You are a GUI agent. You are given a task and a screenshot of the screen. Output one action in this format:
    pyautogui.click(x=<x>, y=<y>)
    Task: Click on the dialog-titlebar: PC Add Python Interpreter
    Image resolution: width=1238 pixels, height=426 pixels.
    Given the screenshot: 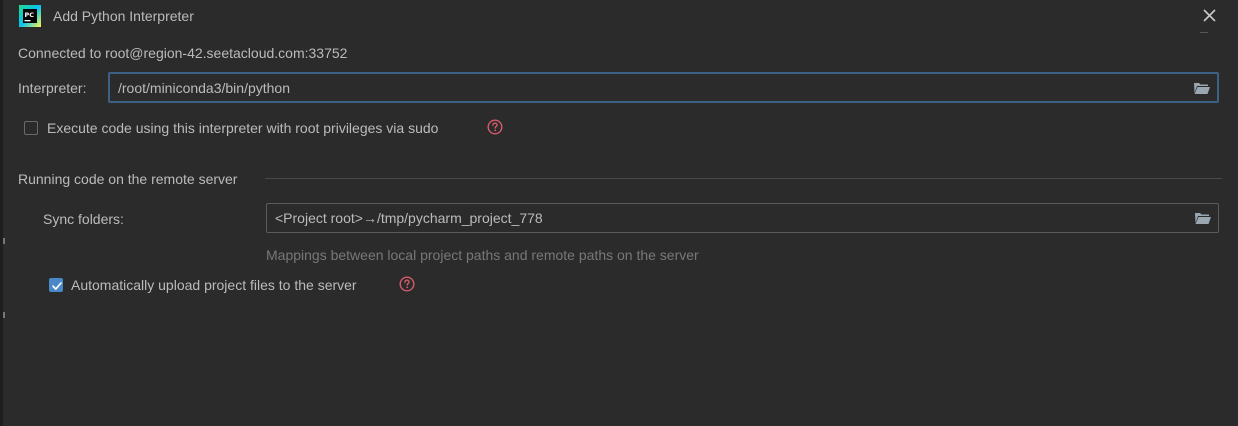 What is the action you would take?
    pyautogui.click(x=620, y=17)
    